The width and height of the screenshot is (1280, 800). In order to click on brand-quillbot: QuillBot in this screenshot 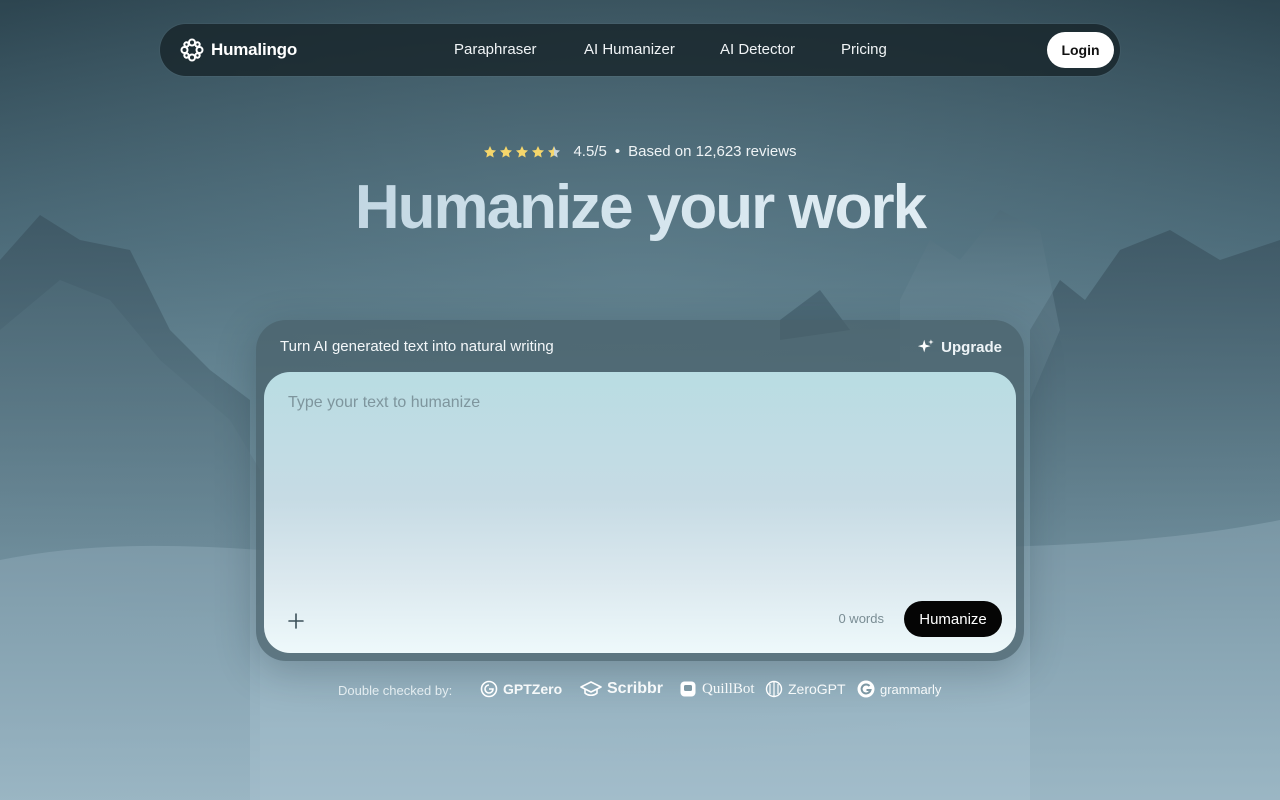, I will do `click(717, 689)`.